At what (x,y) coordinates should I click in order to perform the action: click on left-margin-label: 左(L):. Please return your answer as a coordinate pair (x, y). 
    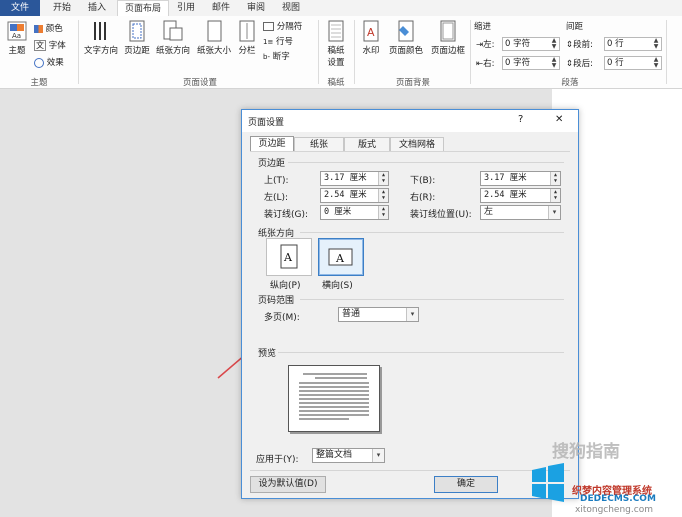
    Looking at the image, I should click on (276, 198).